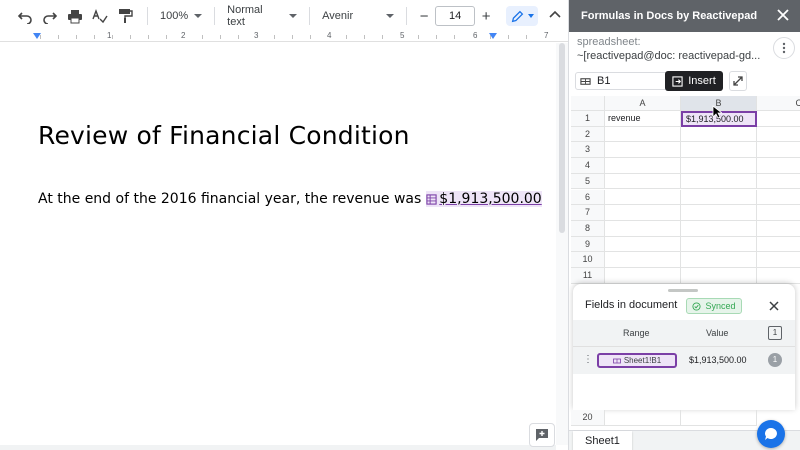 The image size is (800, 450). Describe the element at coordinates (778, 103) in the screenshot. I see `column-header-c: C` at that location.